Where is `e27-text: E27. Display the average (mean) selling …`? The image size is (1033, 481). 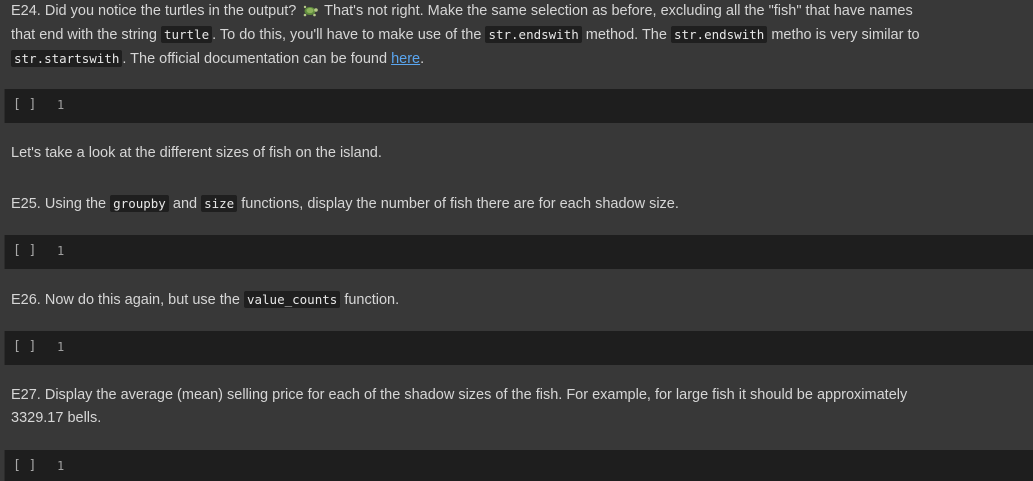 e27-text: E27. Display the average (mean) selling … is located at coordinates (459, 406).